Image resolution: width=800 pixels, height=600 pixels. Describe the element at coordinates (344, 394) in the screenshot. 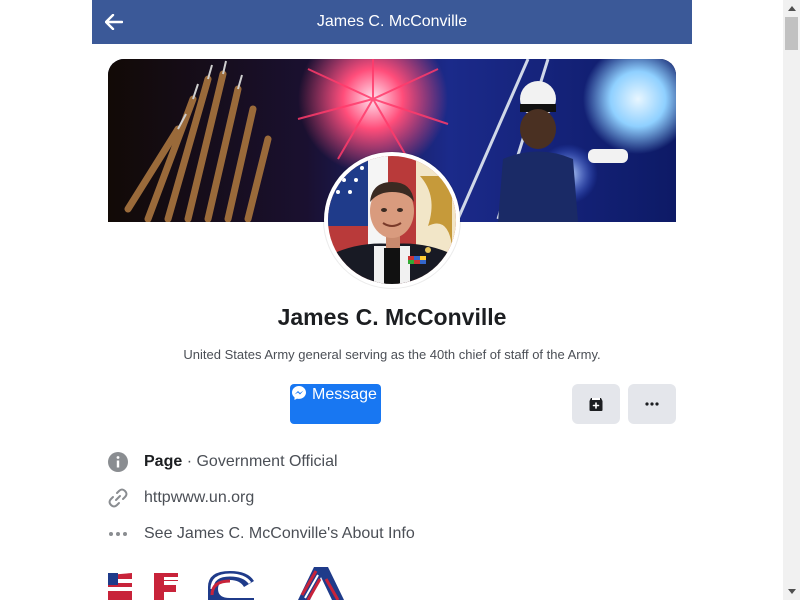

I see `message-label: Message` at that location.